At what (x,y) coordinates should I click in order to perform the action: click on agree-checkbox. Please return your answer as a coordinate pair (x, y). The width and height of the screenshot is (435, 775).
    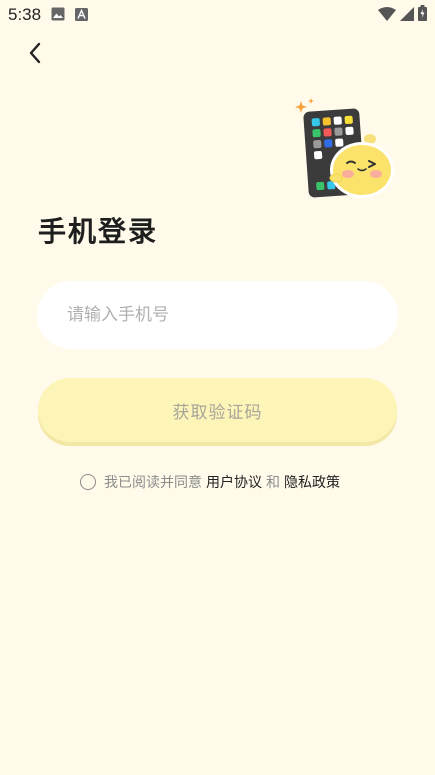
    Looking at the image, I should click on (88, 482).